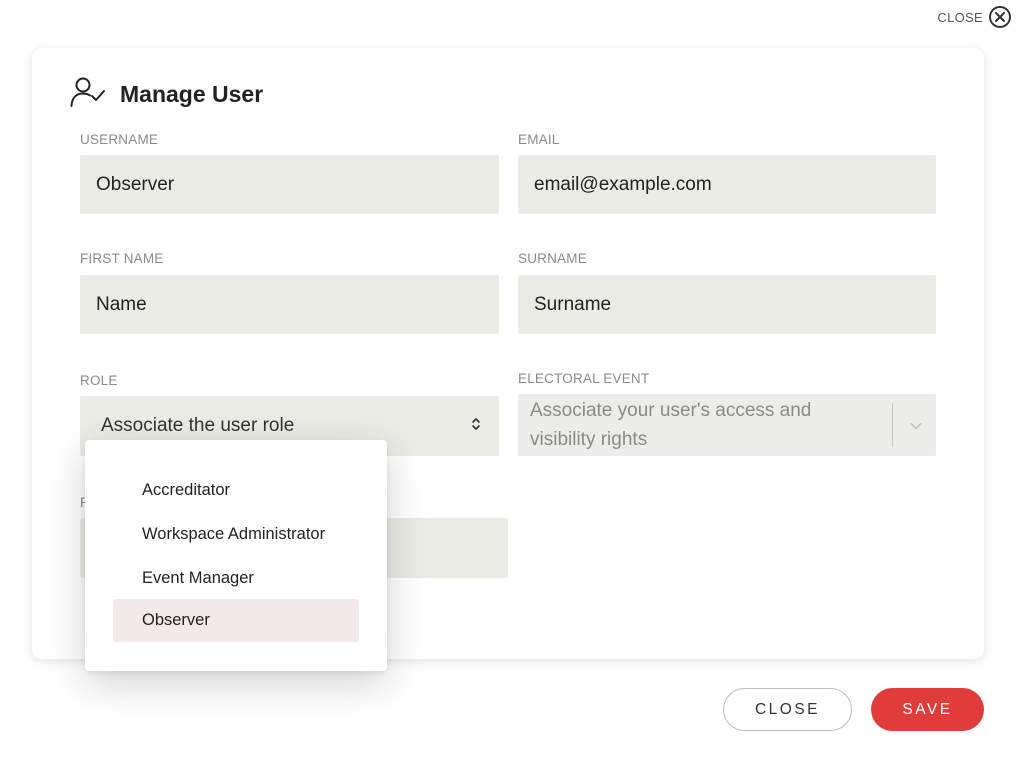 This screenshot has height=764, width=1019. I want to click on electoral-event-placeholder-line1: Associate your user's access and, so click(671, 410).